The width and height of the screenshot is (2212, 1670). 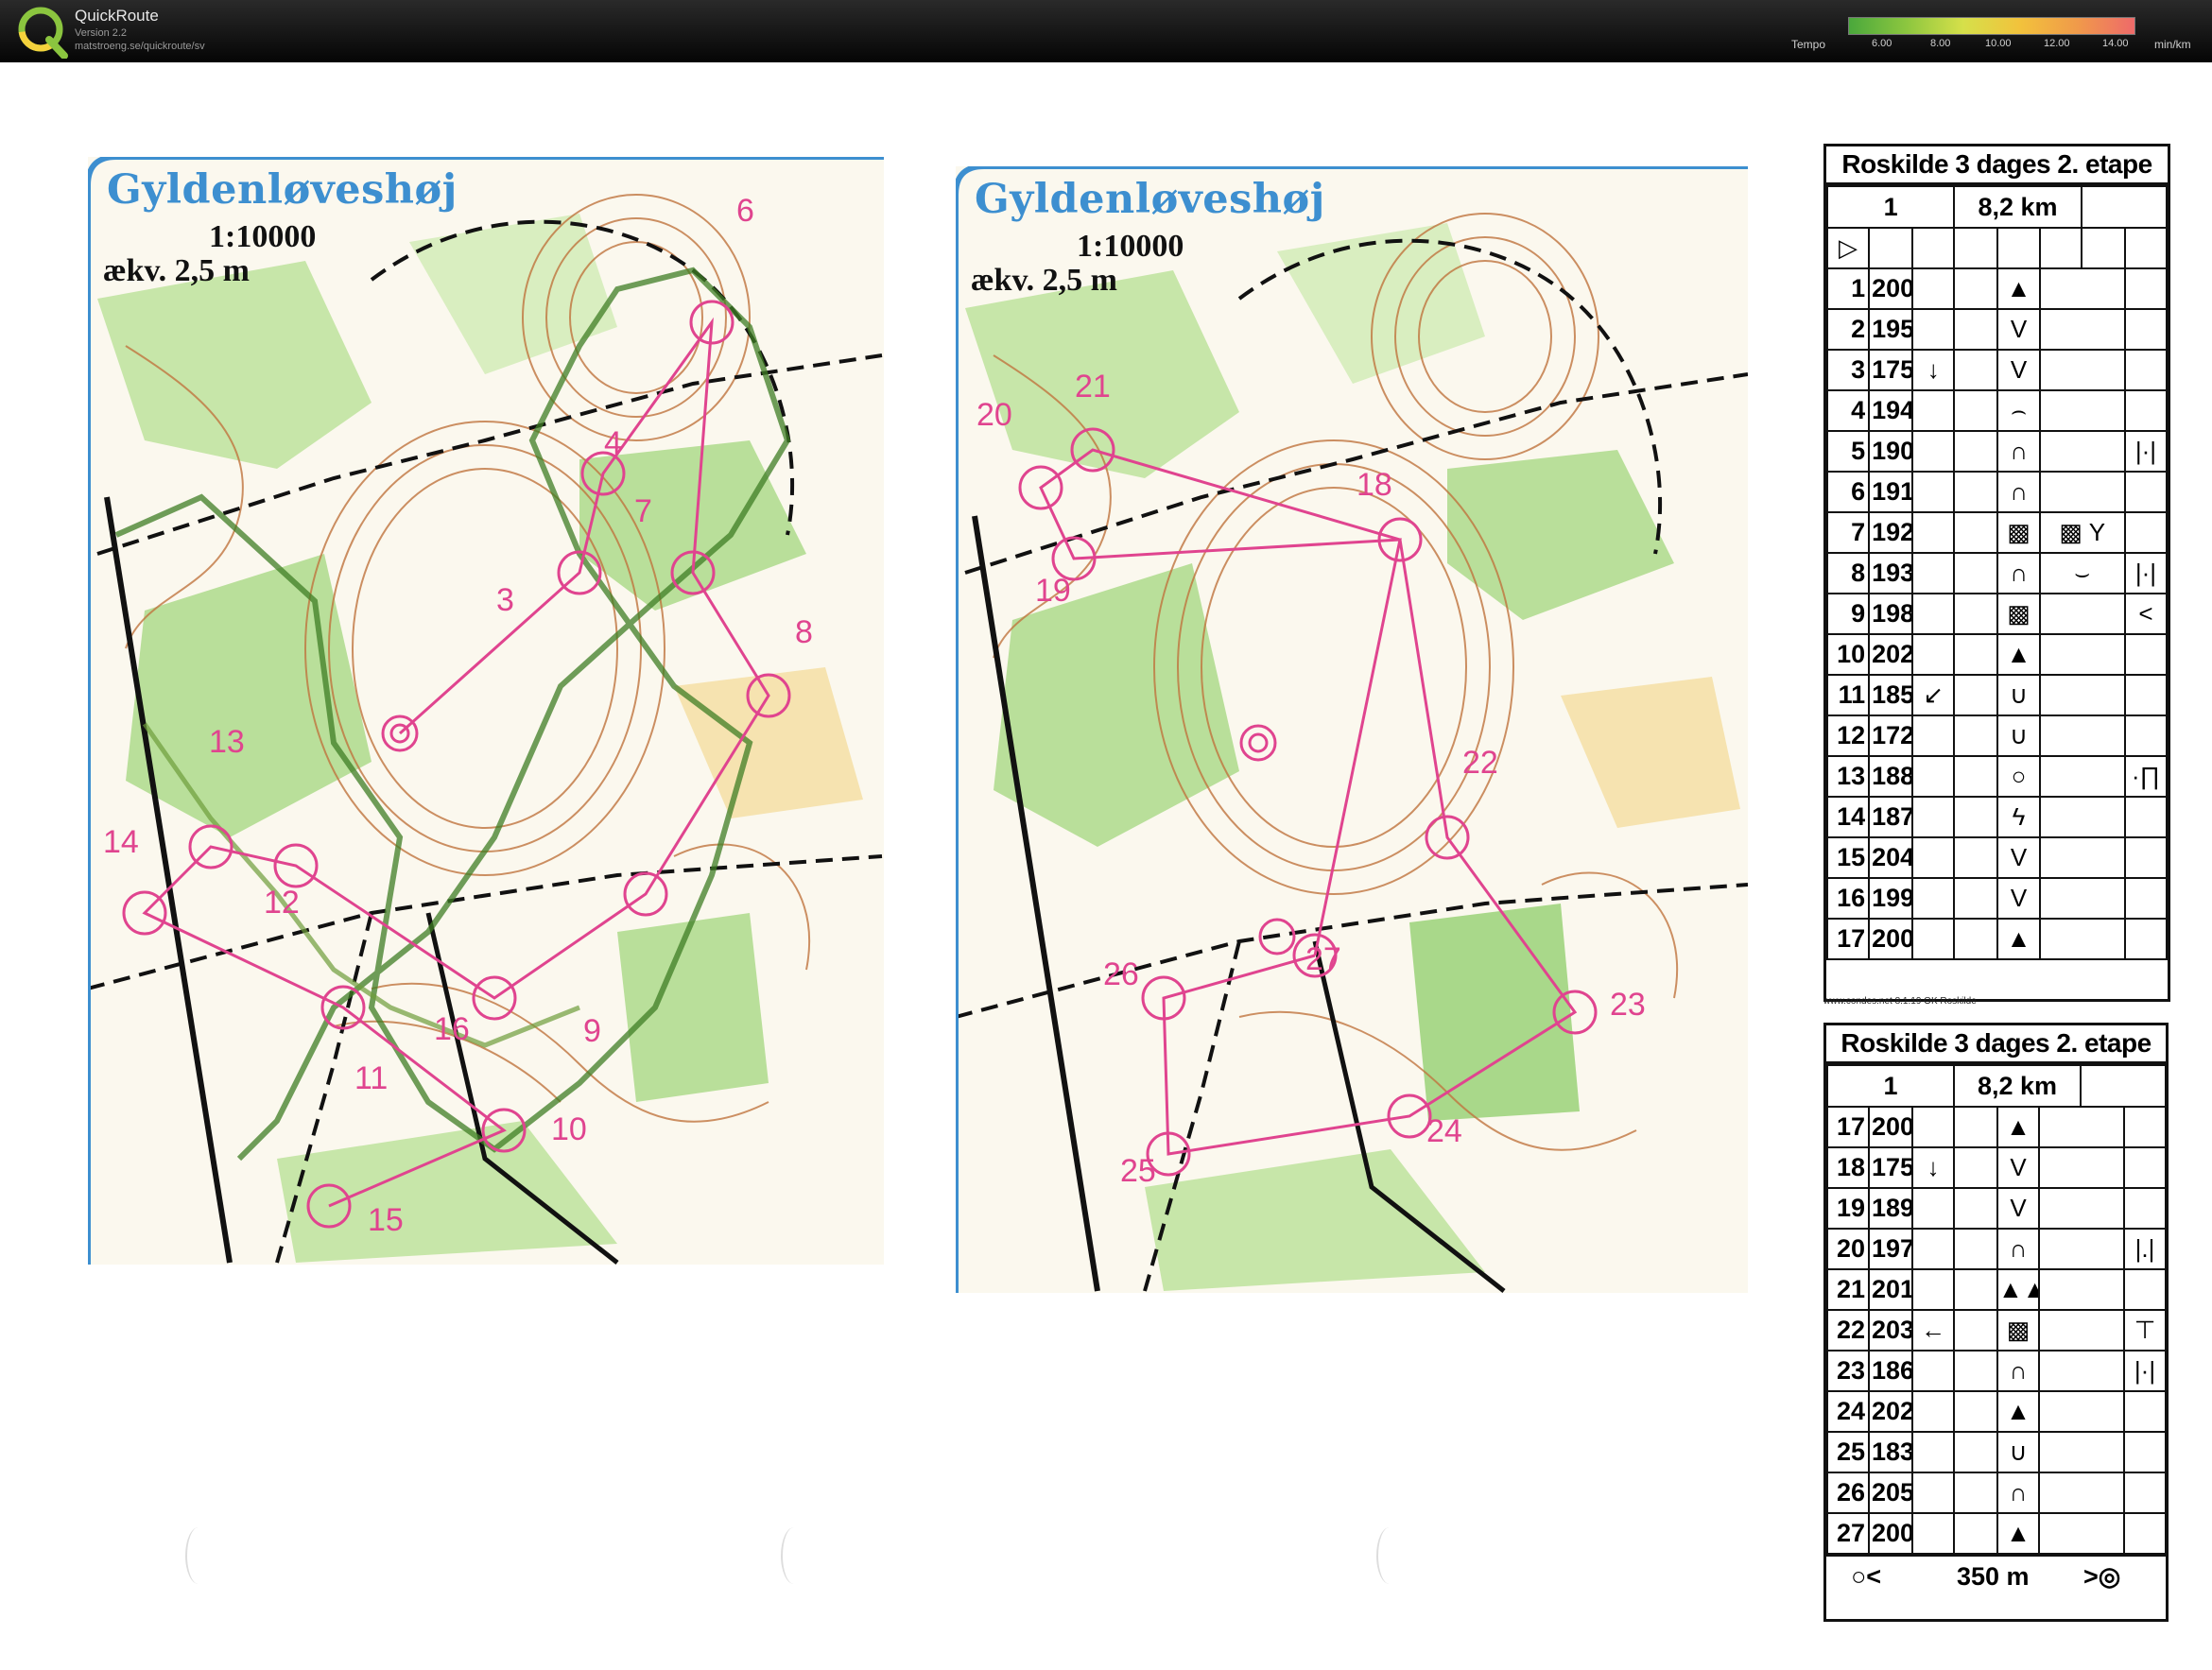 What do you see at coordinates (1848, 614) in the screenshot?
I see `control-number-cell: 9` at bounding box center [1848, 614].